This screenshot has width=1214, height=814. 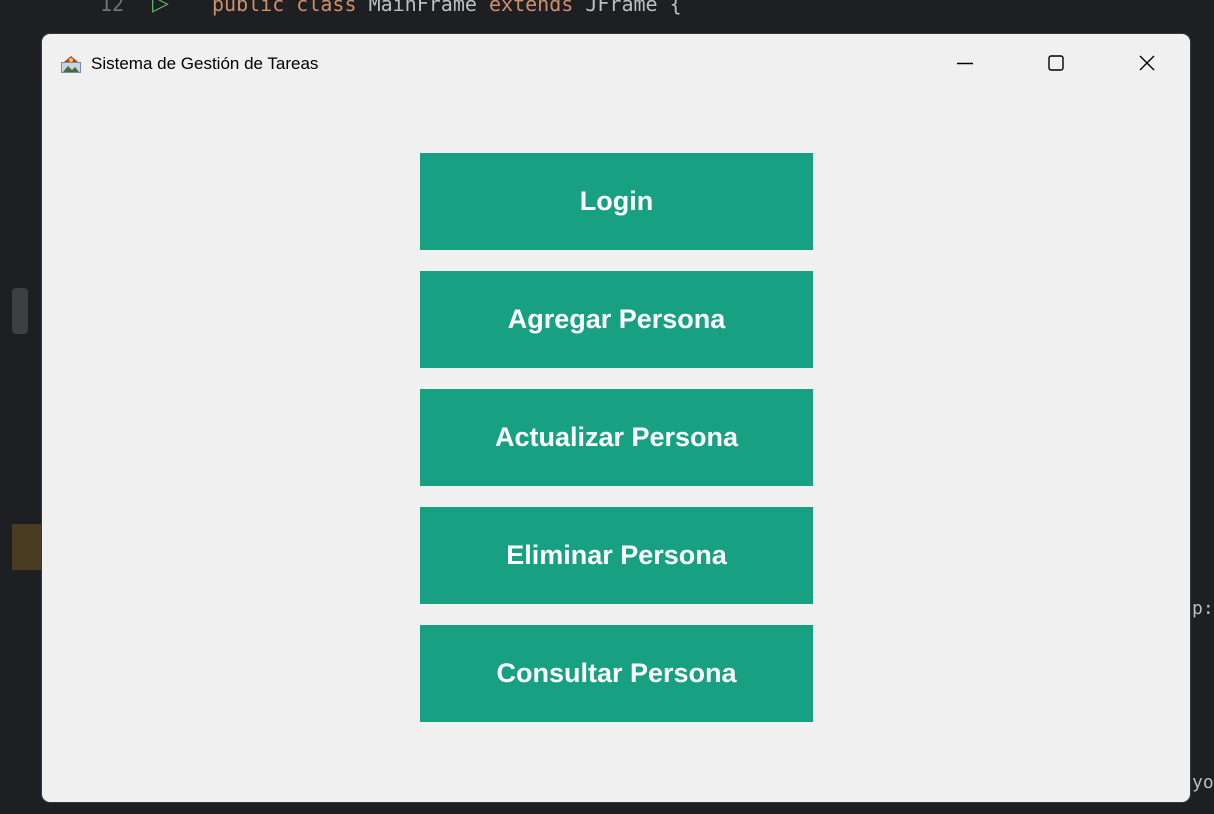 I want to click on login-button: Login, so click(x=616, y=201).